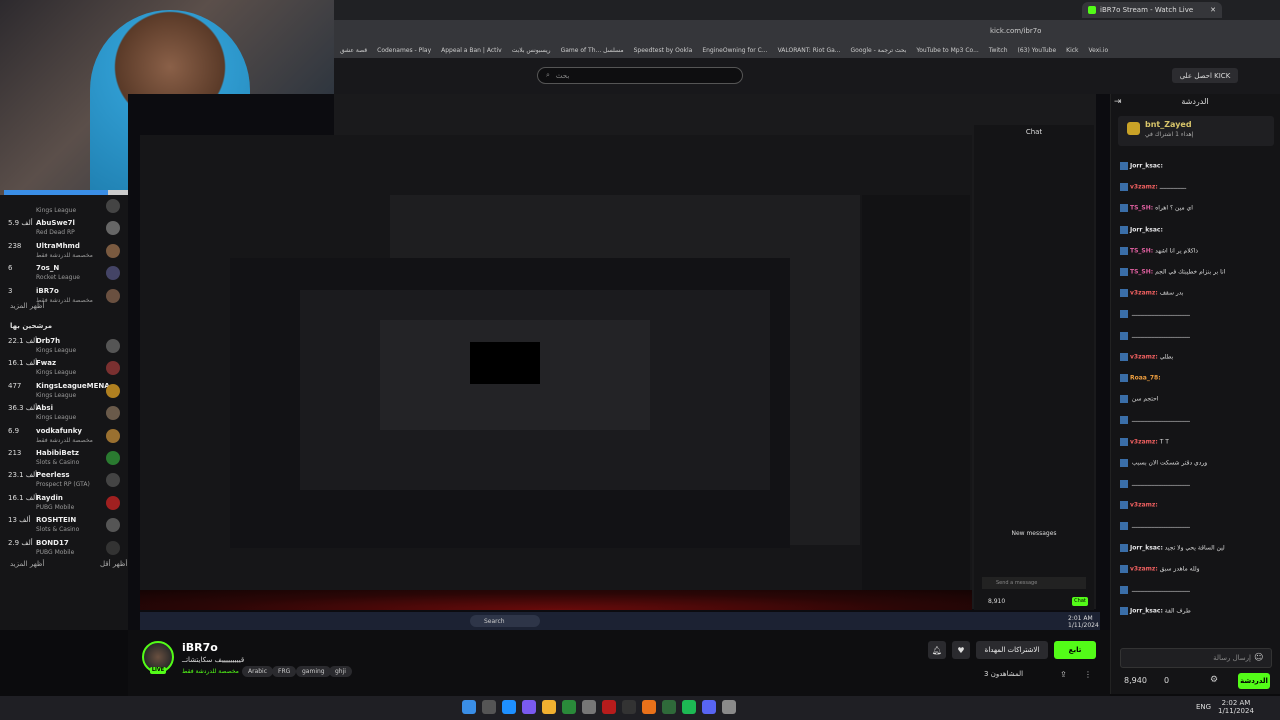  Describe the element at coordinates (531, 50) in the screenshot. I see `bookmark-item: ريسبونس بلابت` at that location.